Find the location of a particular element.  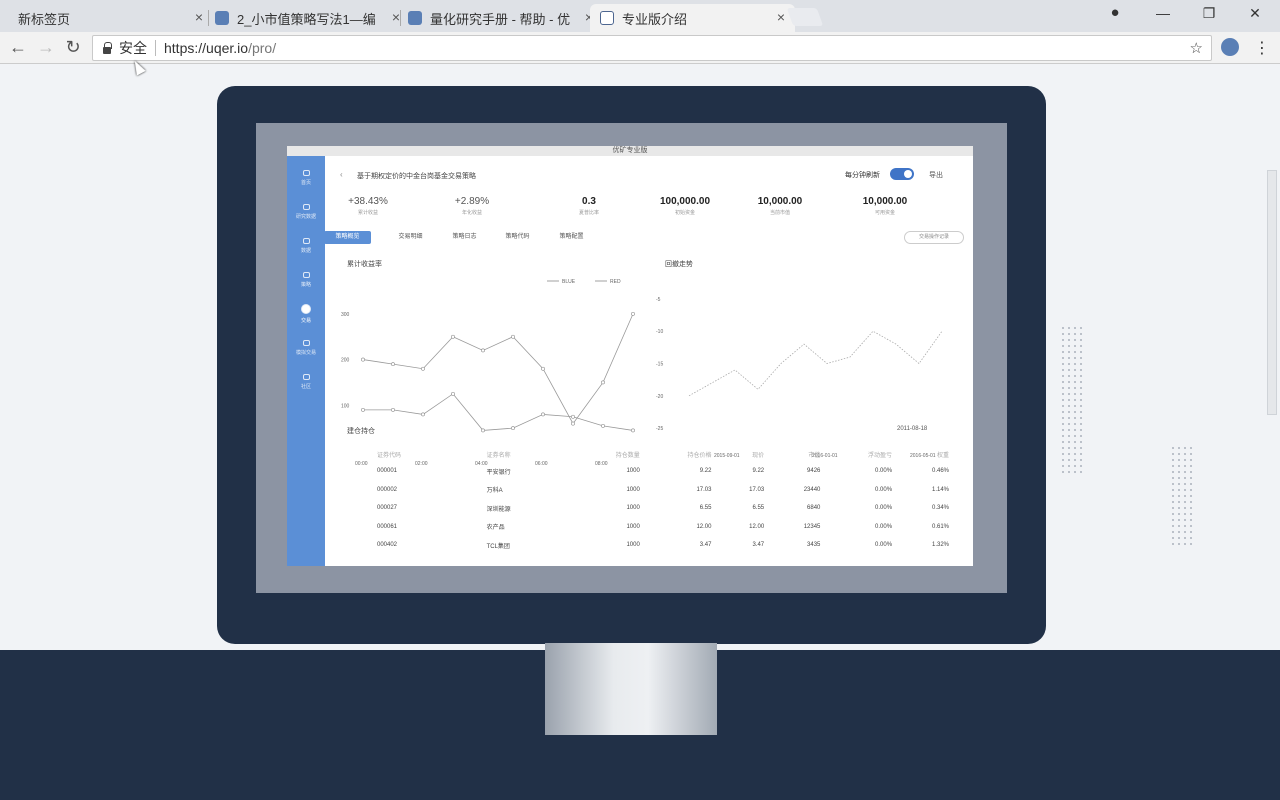

tab-title: 2_小市值策略写法1—编 is located at coordinates (306, 19).